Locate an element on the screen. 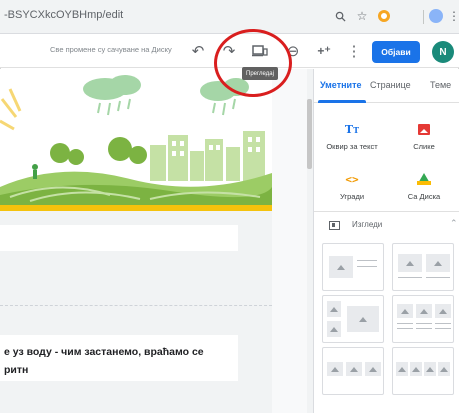 This screenshot has height=413, width=459. images-icon is located at coordinates (424, 129).